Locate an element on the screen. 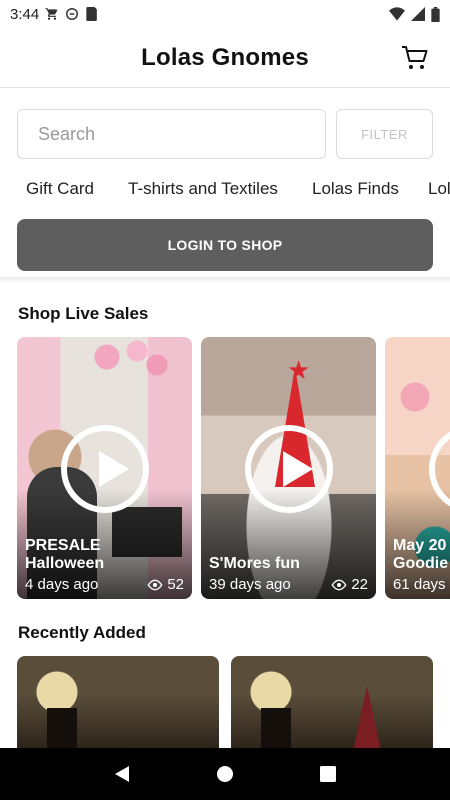 Image resolution: width=450 pixels, height=800 pixels. category-gift-card: Gift Card is located at coordinates (60, 189).